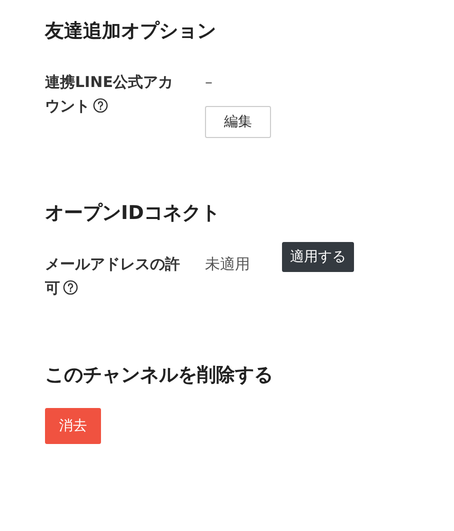 This screenshot has height=531, width=454. Describe the element at coordinates (318, 257) in the screenshot. I see `apply-button: 適用する` at that location.